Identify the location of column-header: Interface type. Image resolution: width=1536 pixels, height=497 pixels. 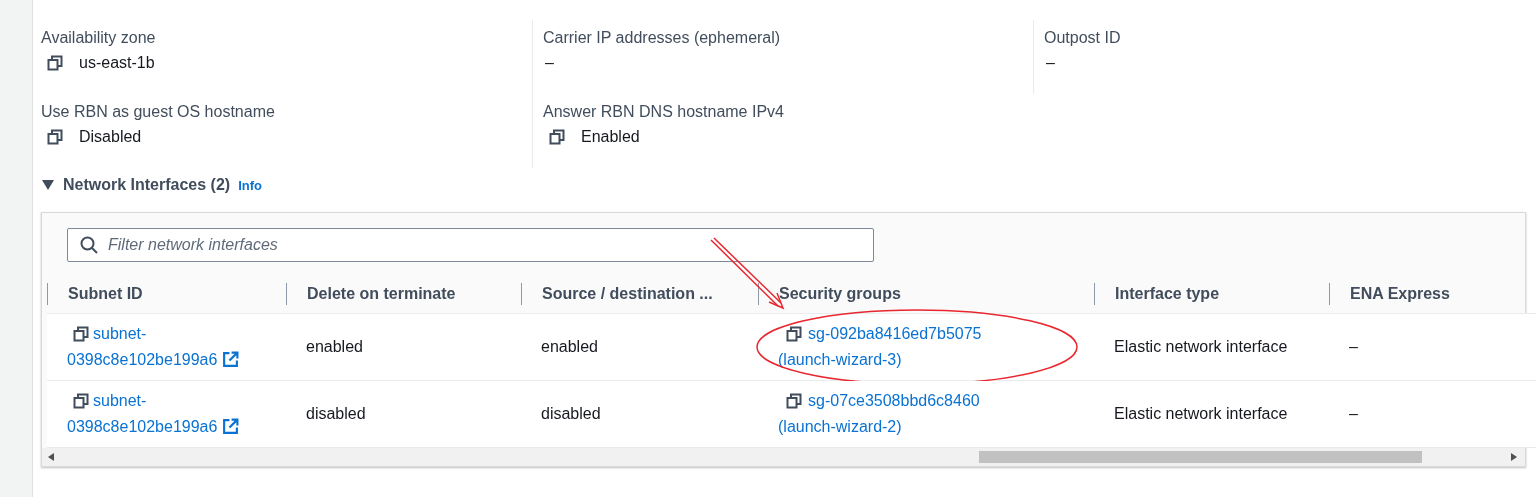
(1157, 294).